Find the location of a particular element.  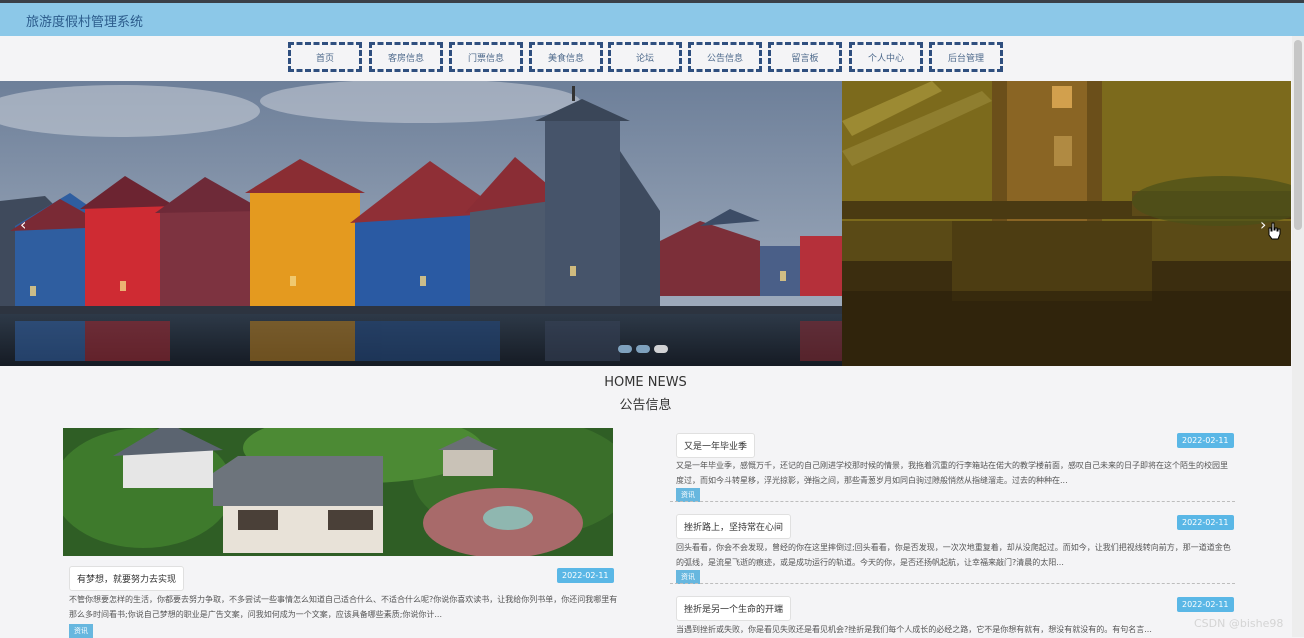

featured-news-date: 2022-02-11 is located at coordinates (585, 575).